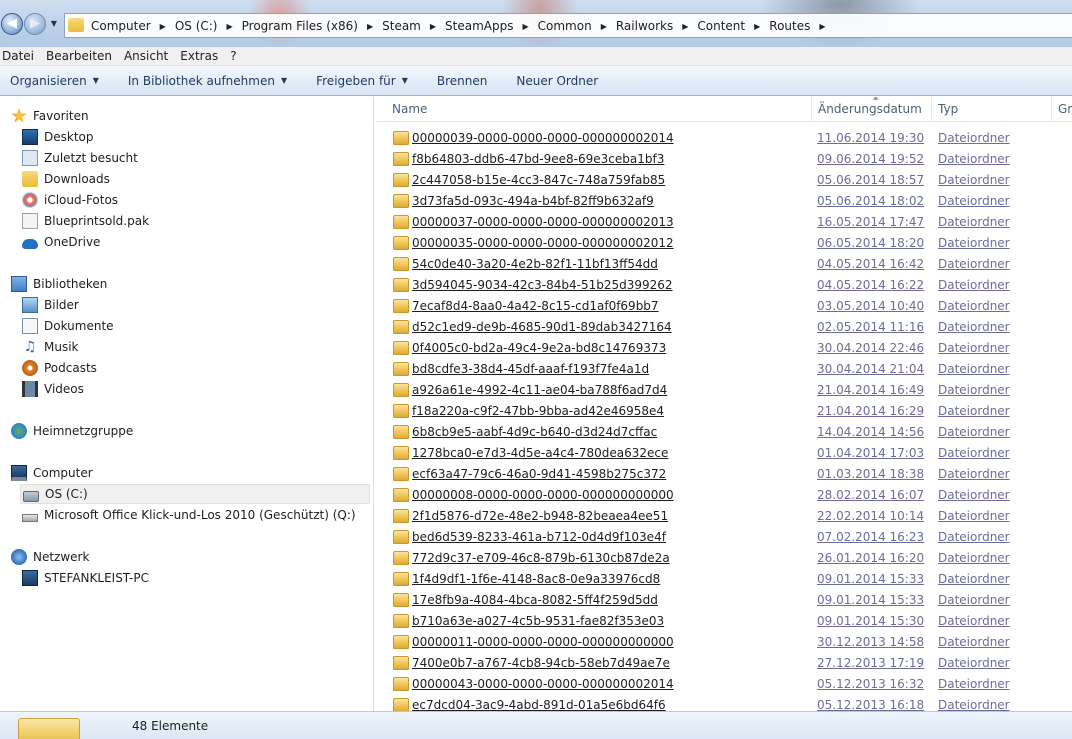 The image size is (1072, 739). I want to click on menu-edit: Bearbeiten, so click(81, 56).